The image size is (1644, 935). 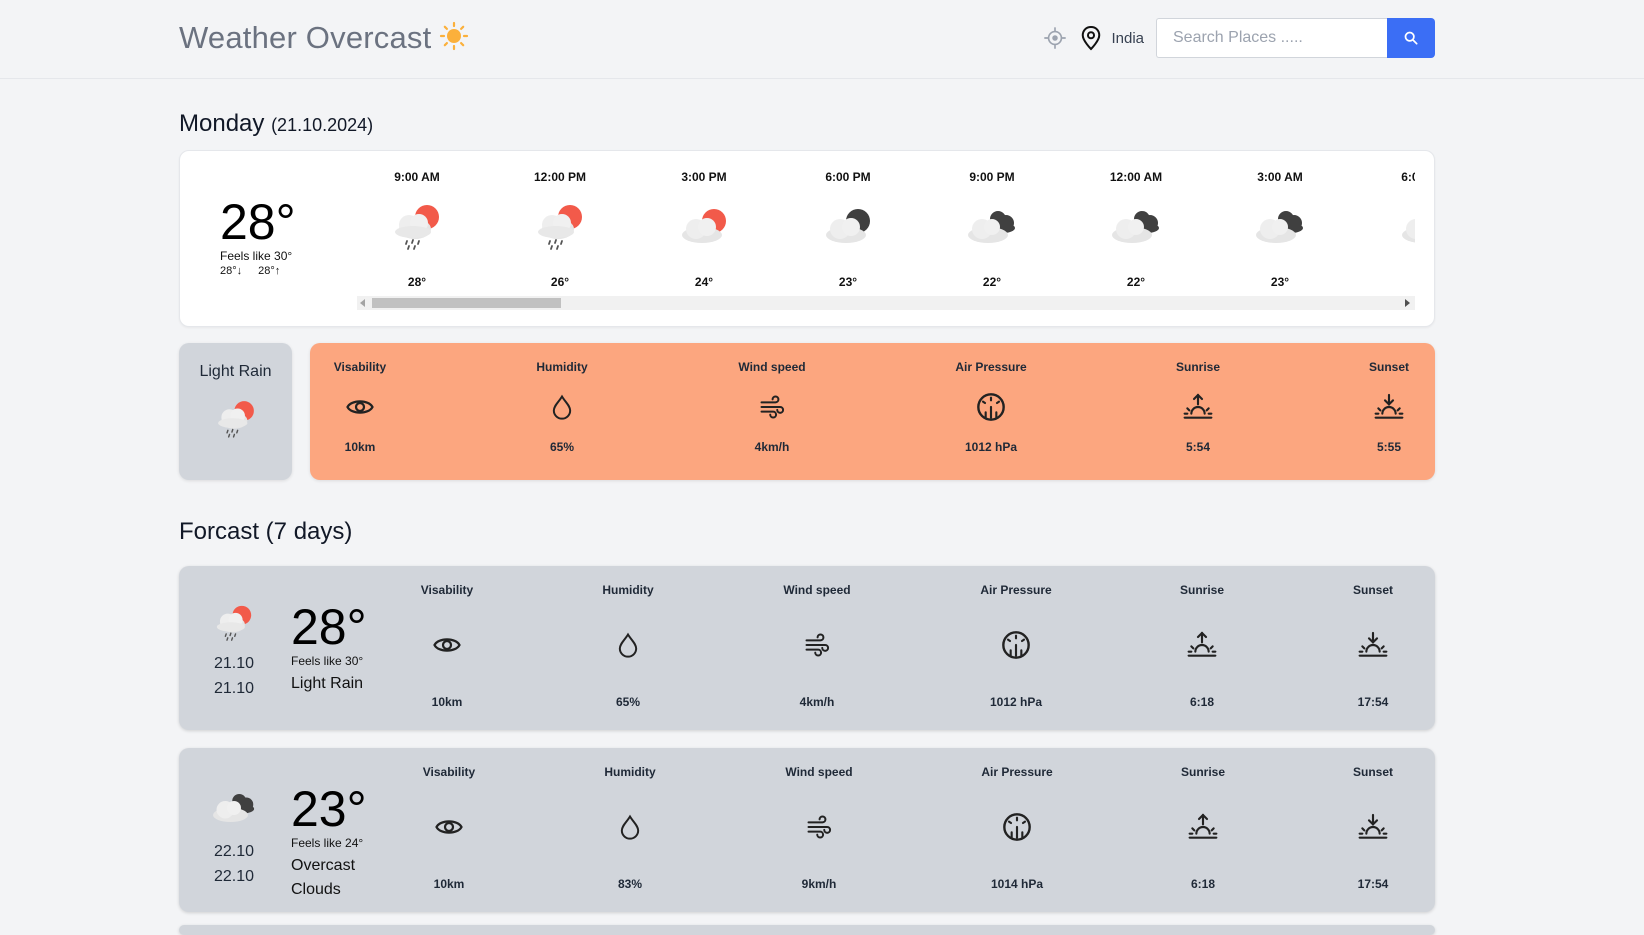 I want to click on arrow-up-icon: ↑, so click(x=277, y=271).